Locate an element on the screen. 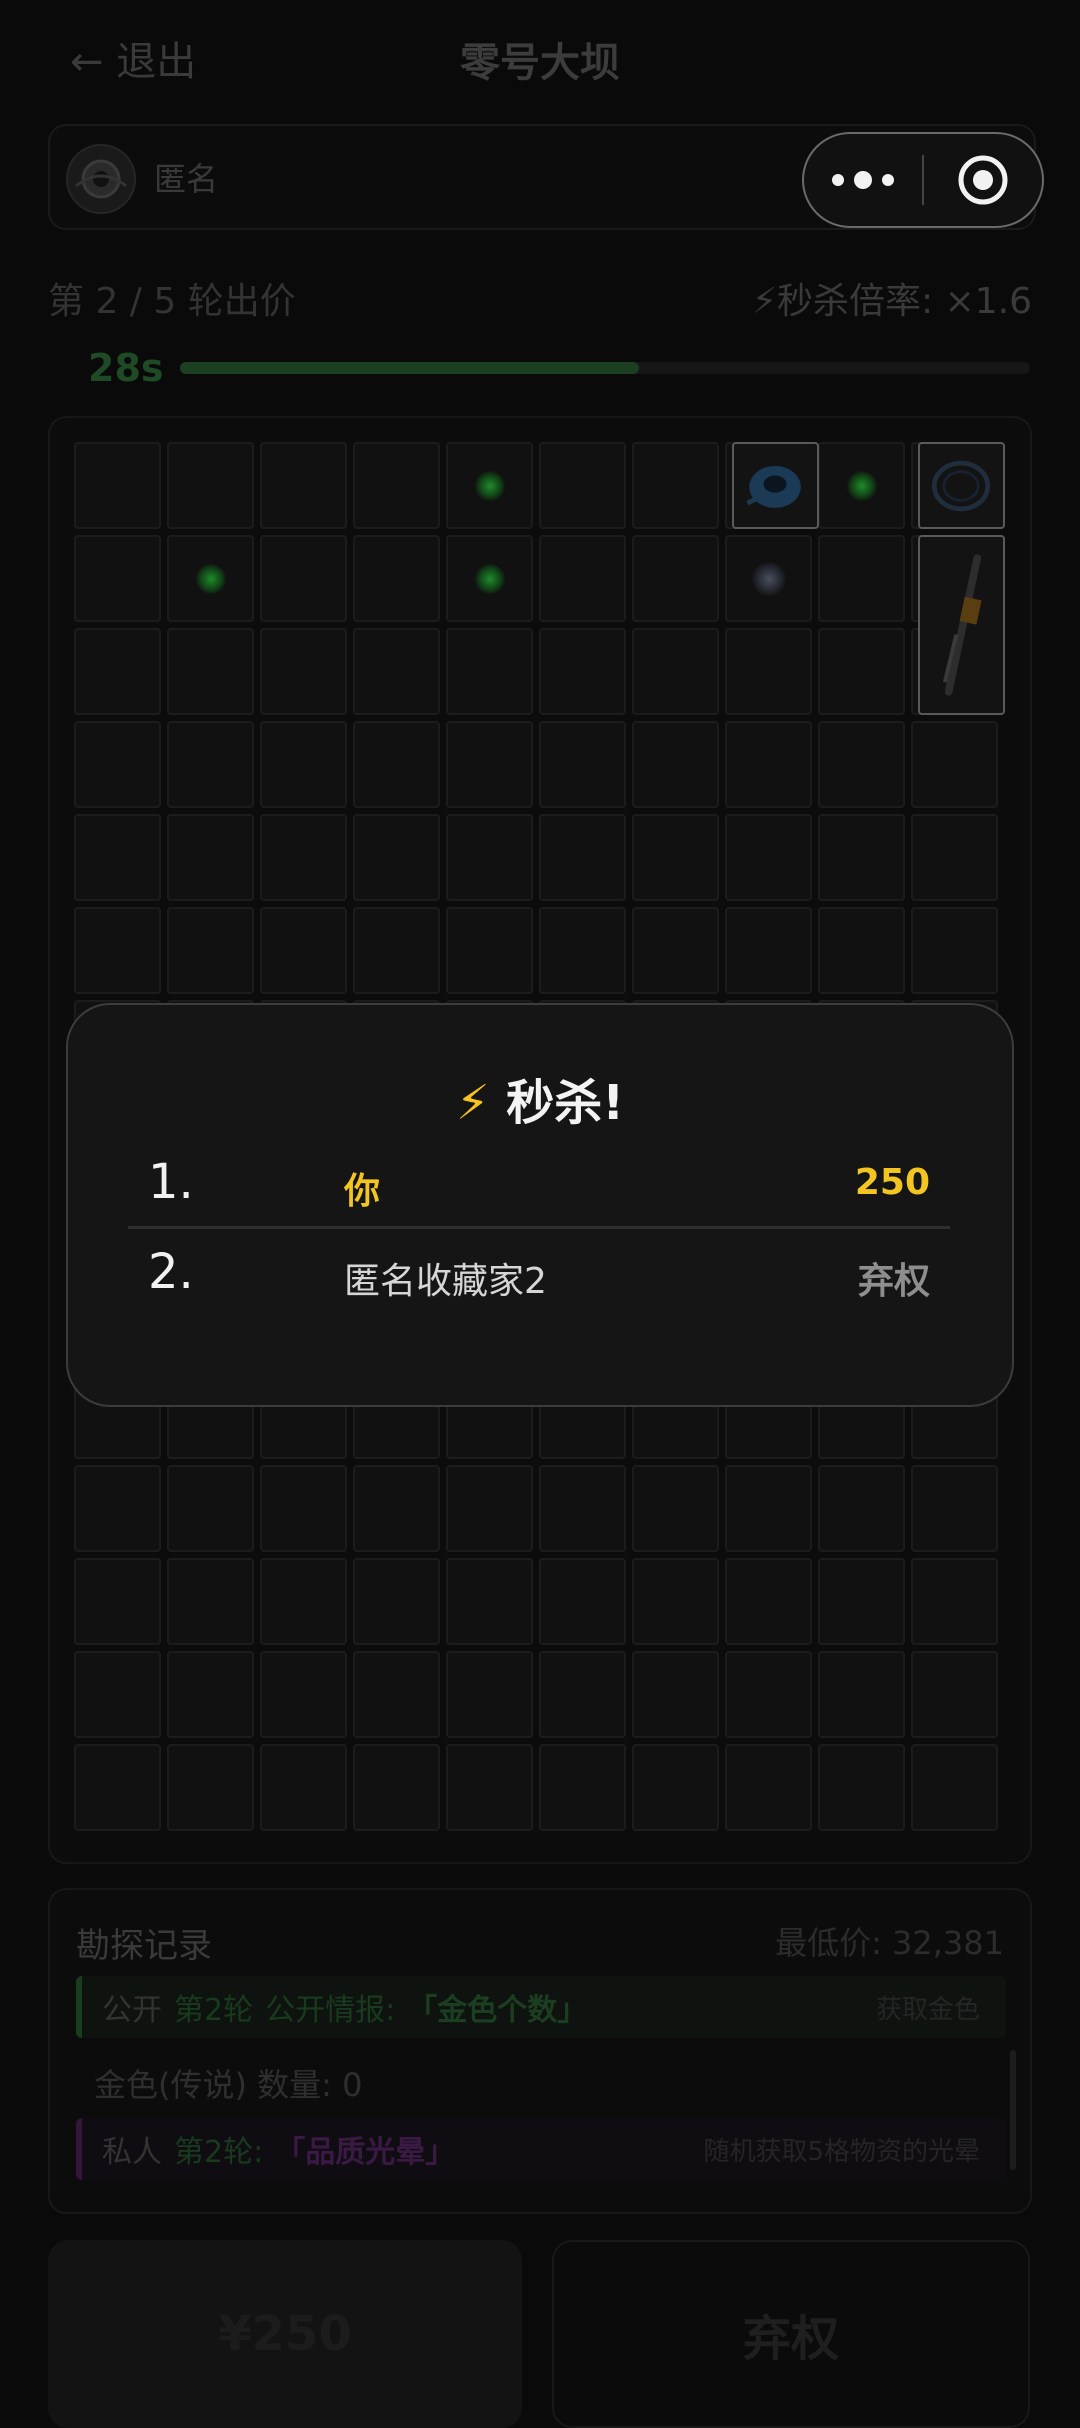  more-dots-icon is located at coordinates (863, 180).